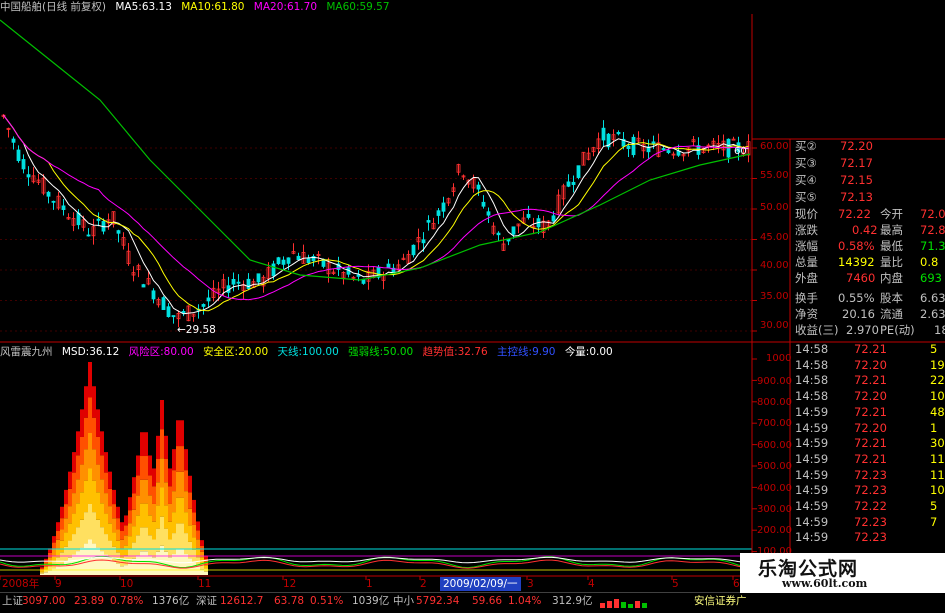  Describe the element at coordinates (774, 325) in the screenshot. I see `price-tick: 30.00` at that location.